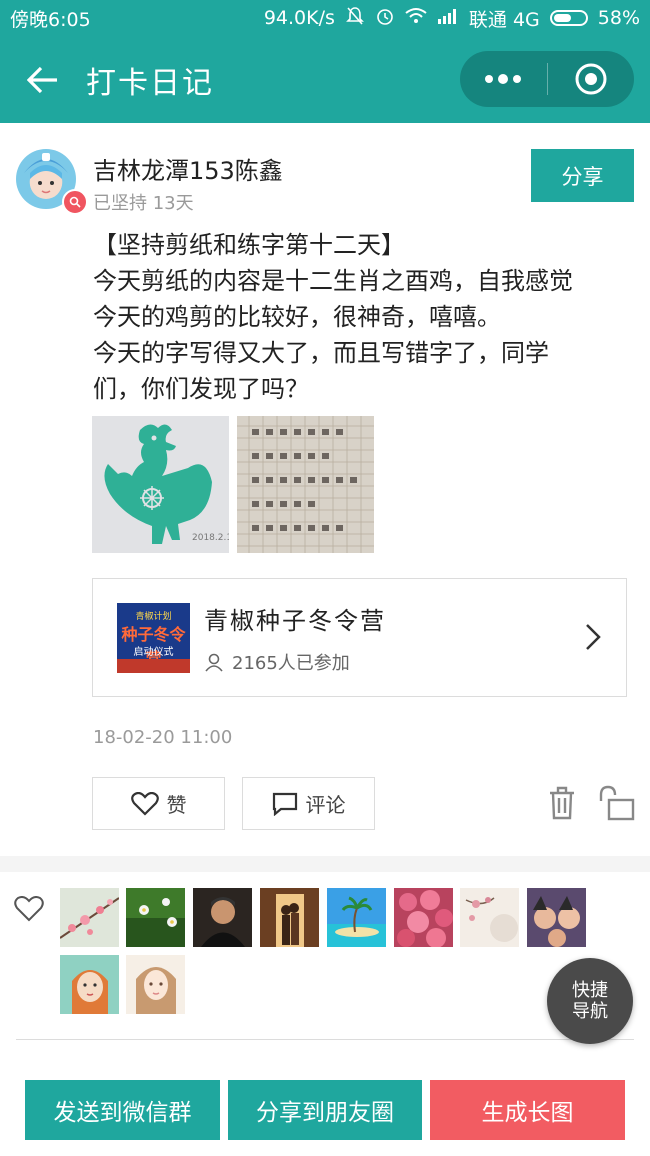 The height and width of the screenshot is (1156, 650). Describe the element at coordinates (150, 83) in the screenshot. I see `page-title: 打卡日记` at that location.